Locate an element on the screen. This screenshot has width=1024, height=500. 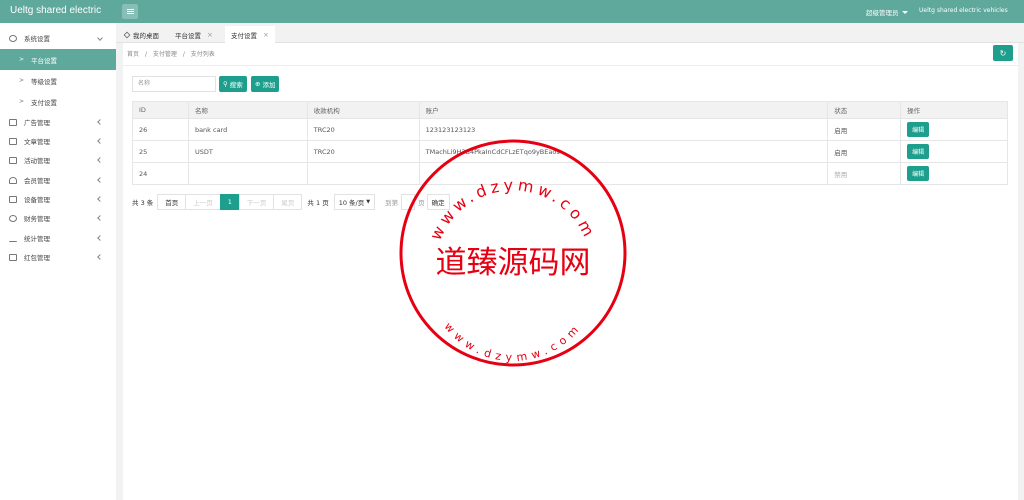
table-row: 24 禁用 编辑 is located at coordinates (570, 173).